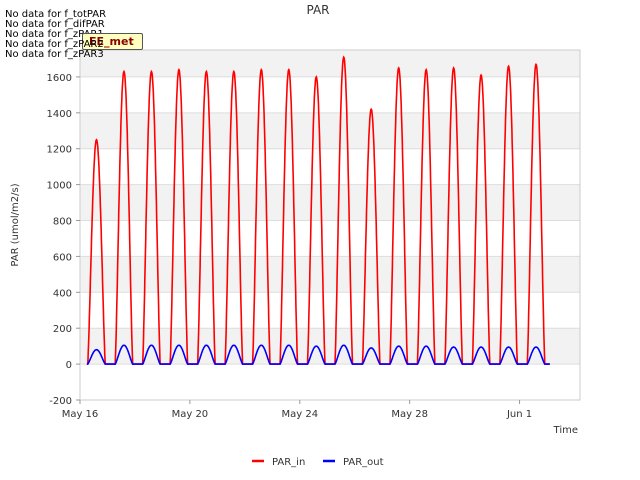 This screenshot has height=480, width=640. Describe the element at coordinates (62, 222) in the screenshot. I see `y-tick-label: 800` at that location.